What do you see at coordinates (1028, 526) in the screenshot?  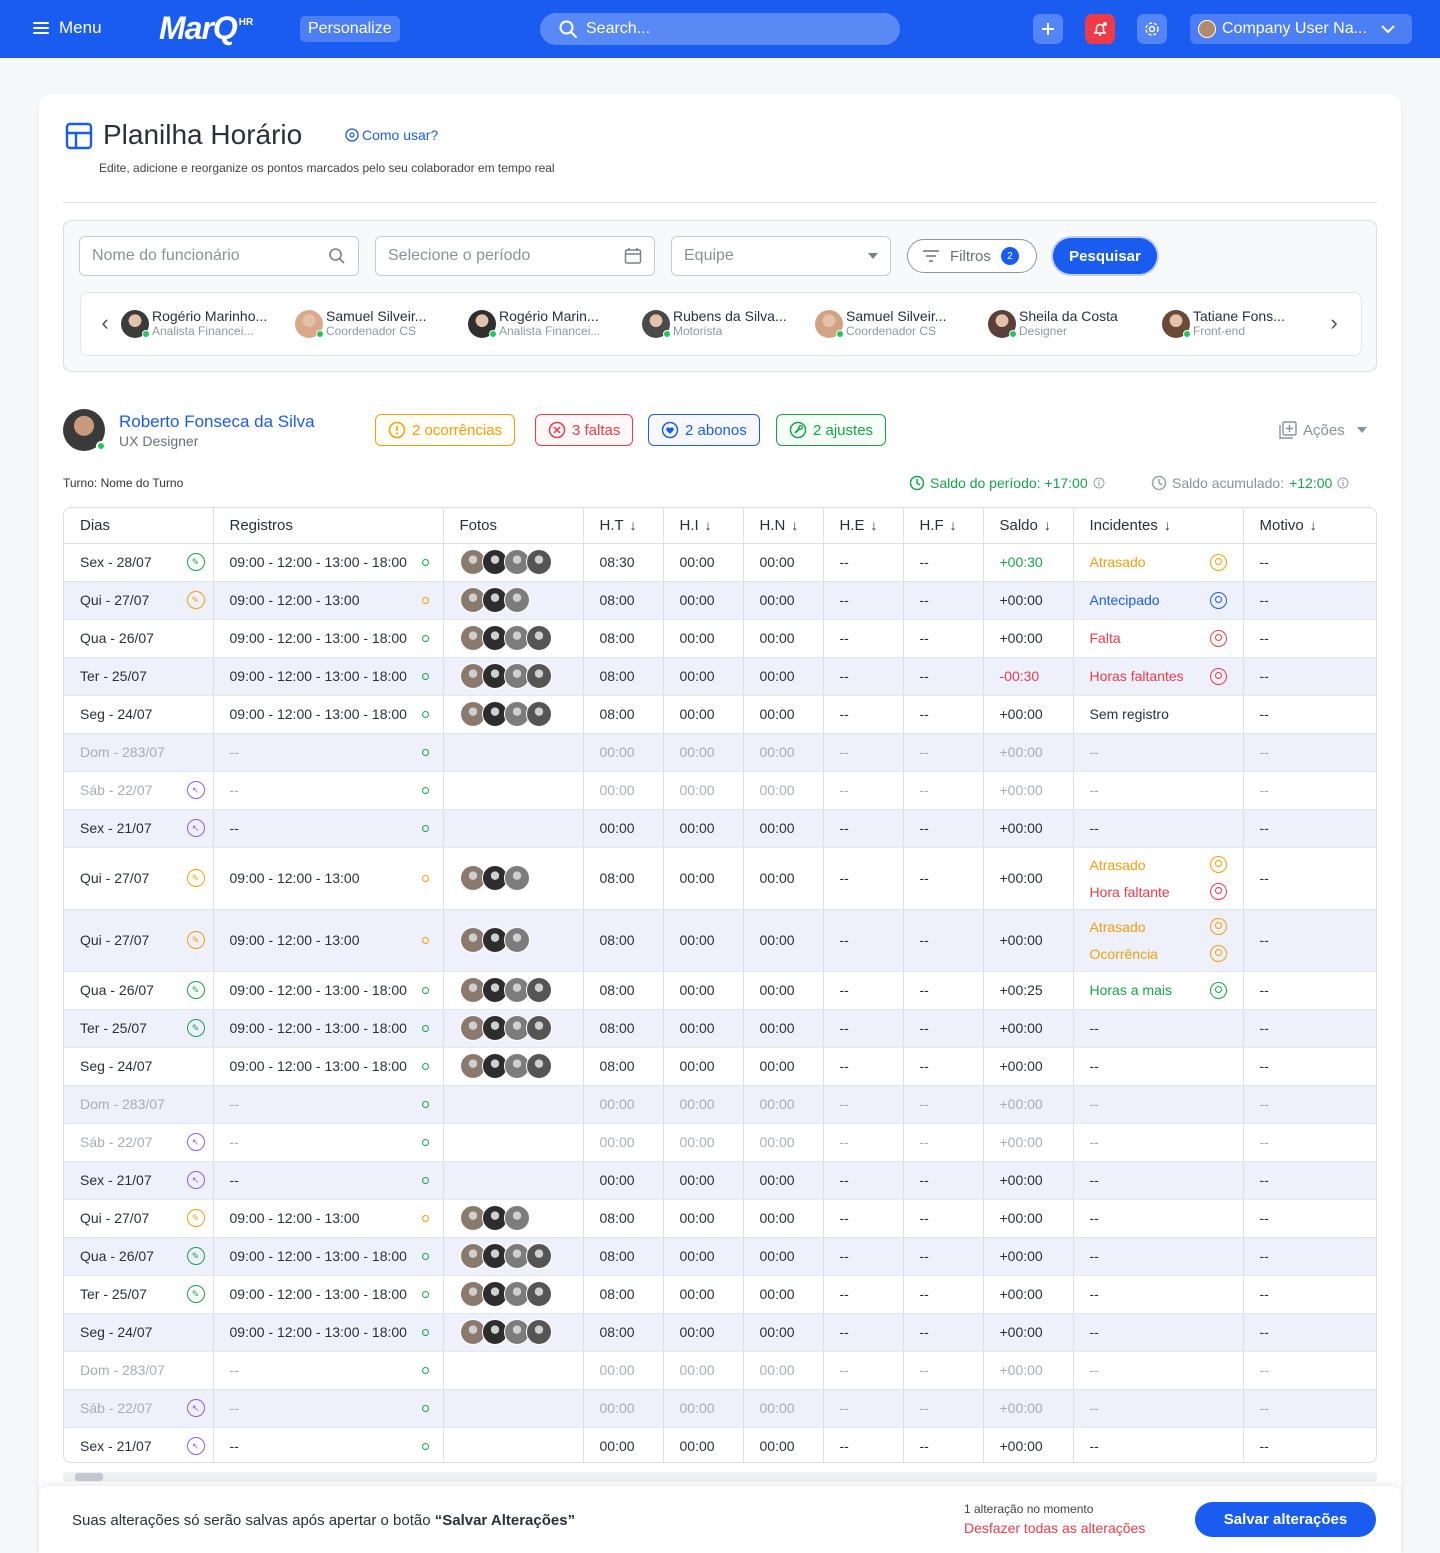 I see `column-header: Saldo ↓` at bounding box center [1028, 526].